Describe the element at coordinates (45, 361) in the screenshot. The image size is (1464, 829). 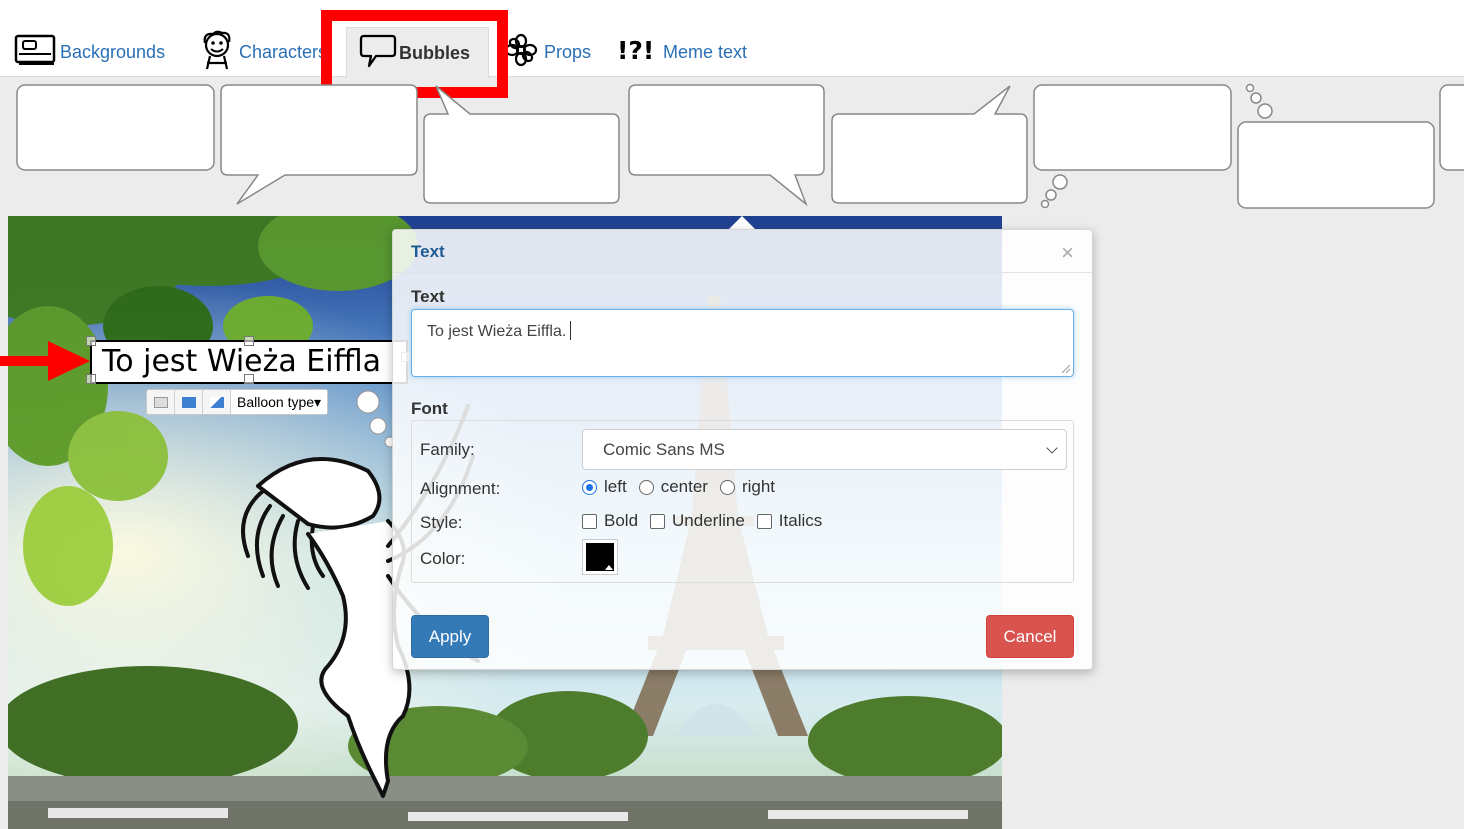
I see `red-arrow-icon` at that location.